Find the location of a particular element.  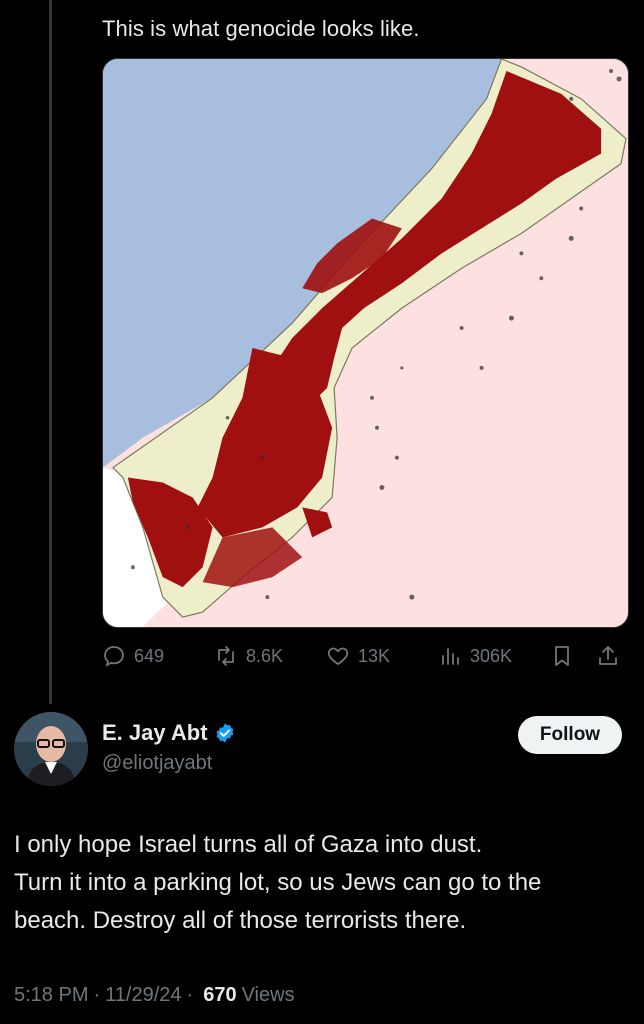

repost-icon is located at coordinates (226, 656).